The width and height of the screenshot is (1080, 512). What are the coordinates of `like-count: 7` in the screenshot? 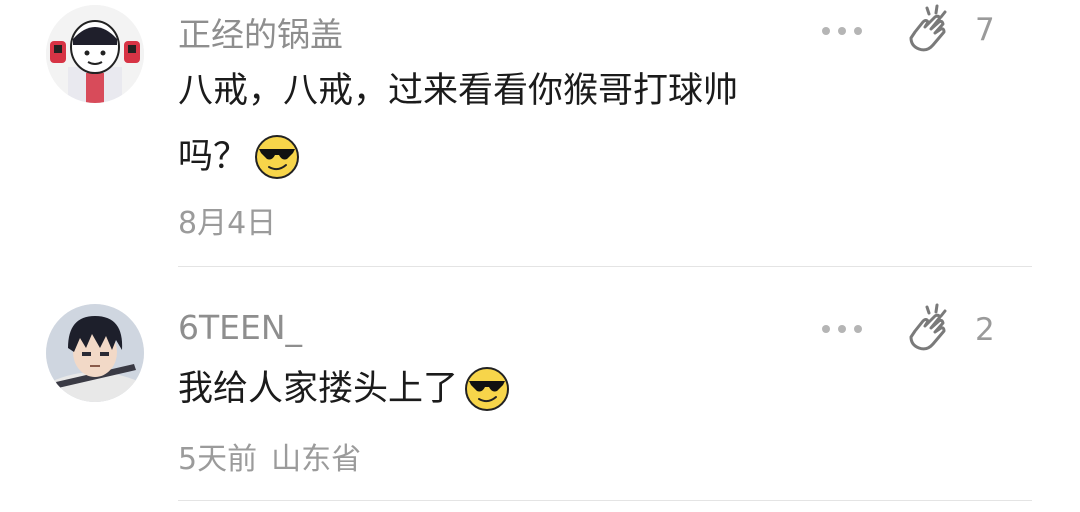 It's located at (985, 30).